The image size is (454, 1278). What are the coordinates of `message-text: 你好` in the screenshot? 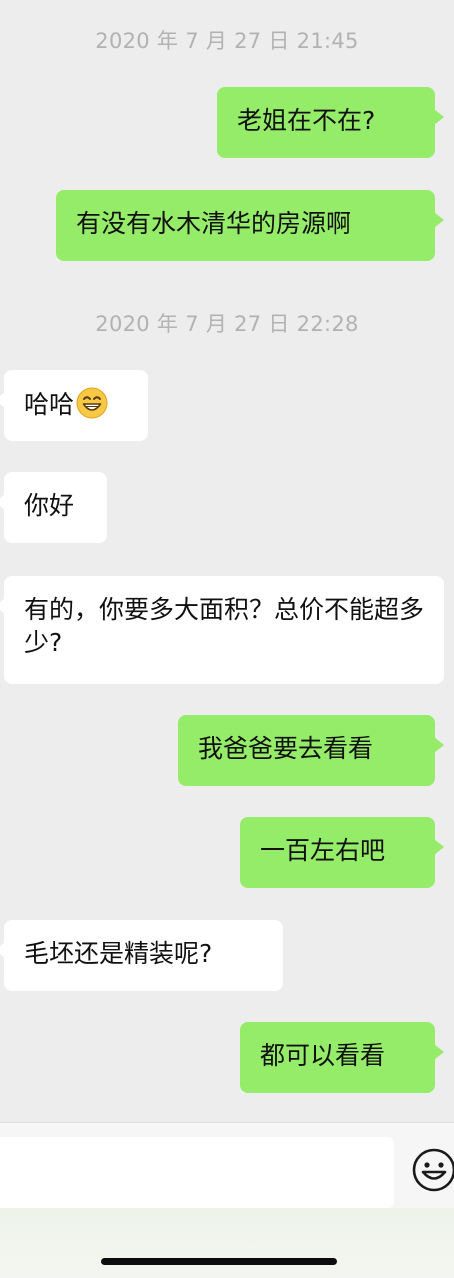 It's located at (49, 505).